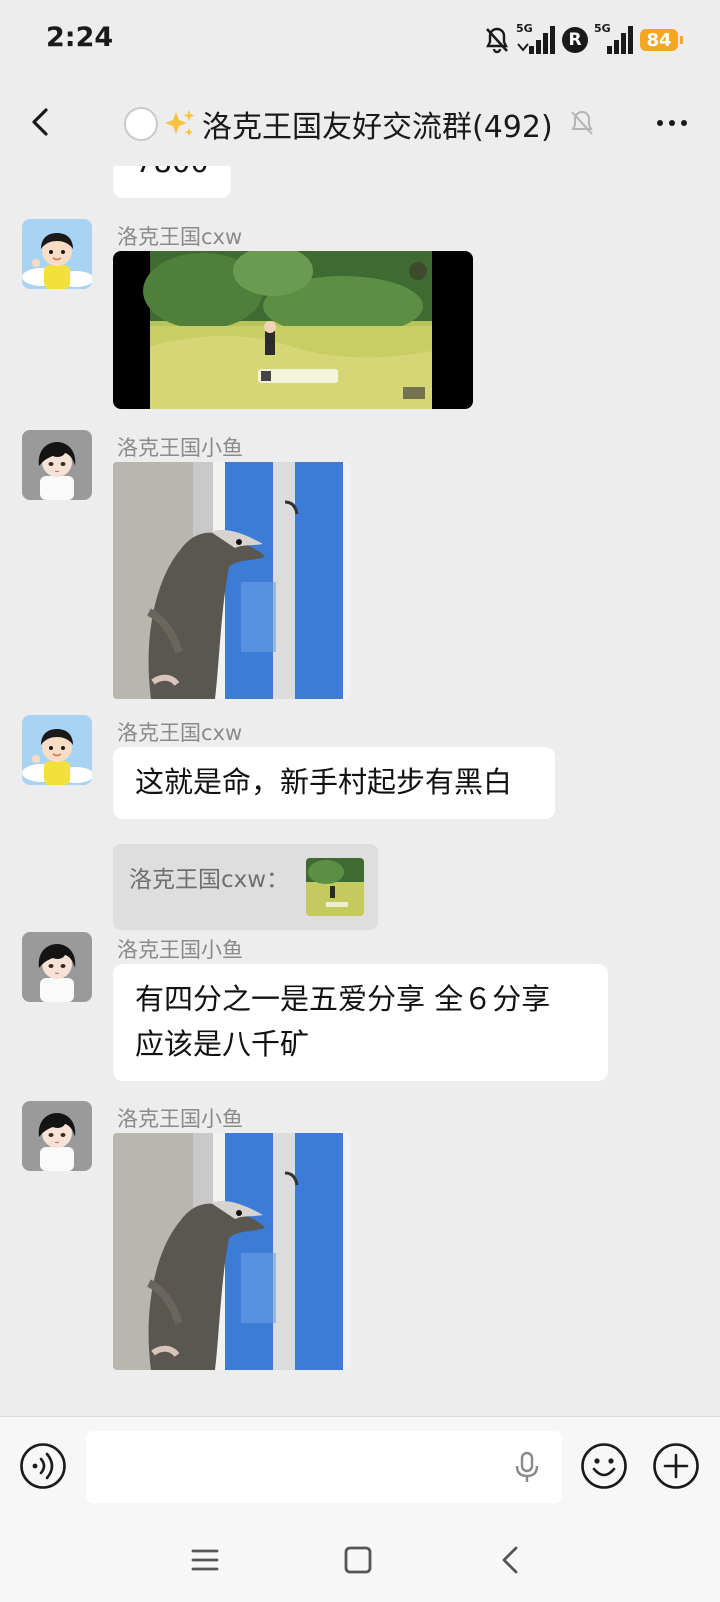 This screenshot has width=720, height=1602. Describe the element at coordinates (205, 1560) in the screenshot. I see `menu-icon` at that location.